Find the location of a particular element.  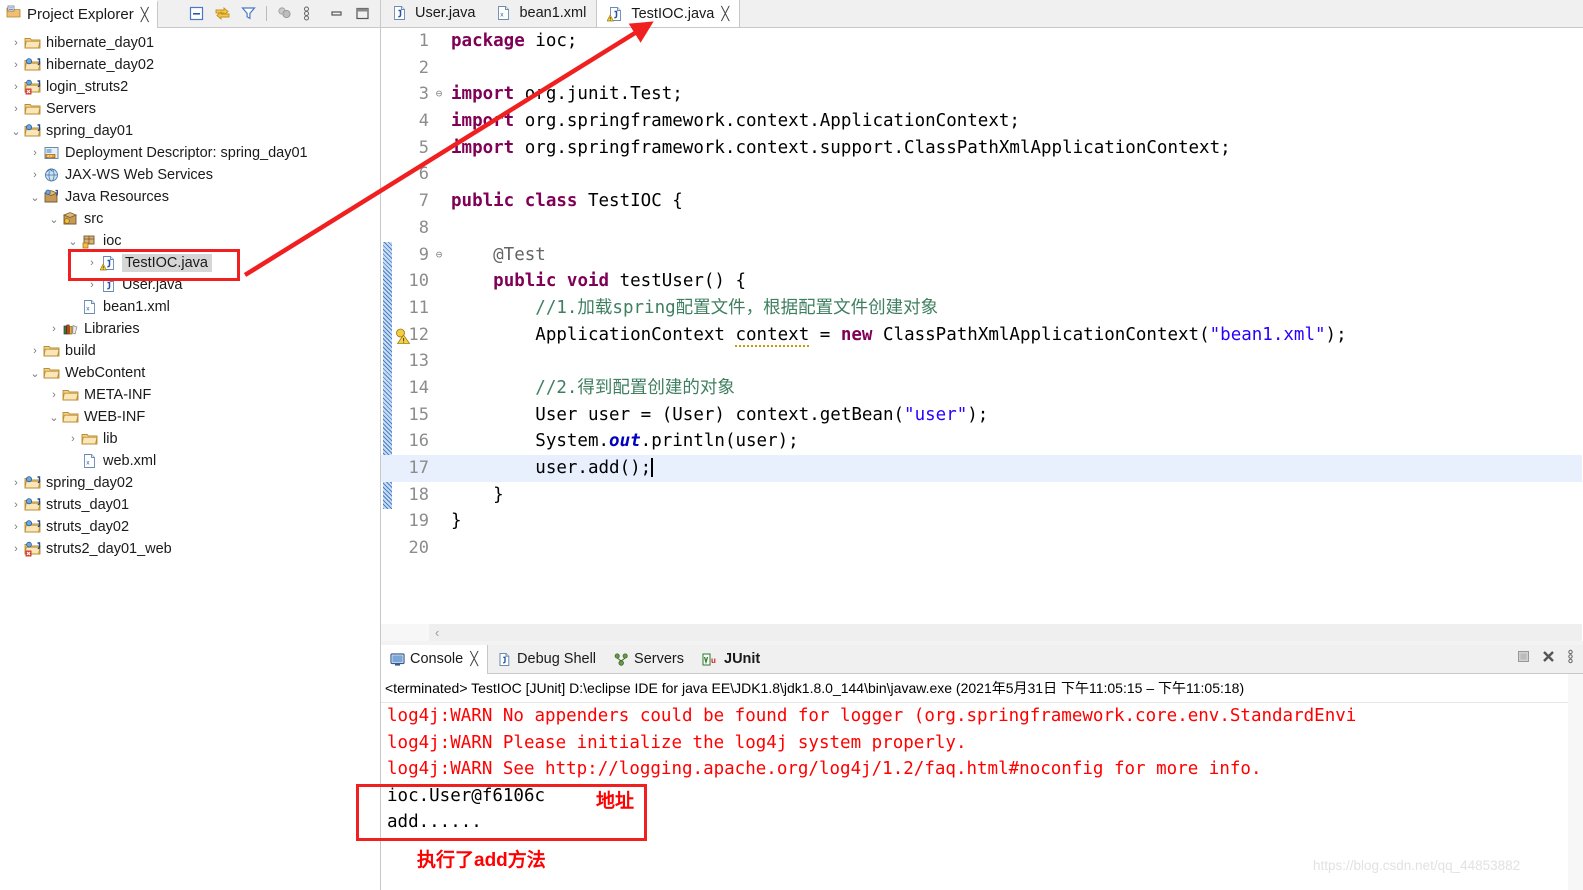

tree-item-lib: › lib is located at coordinates (190, 439).